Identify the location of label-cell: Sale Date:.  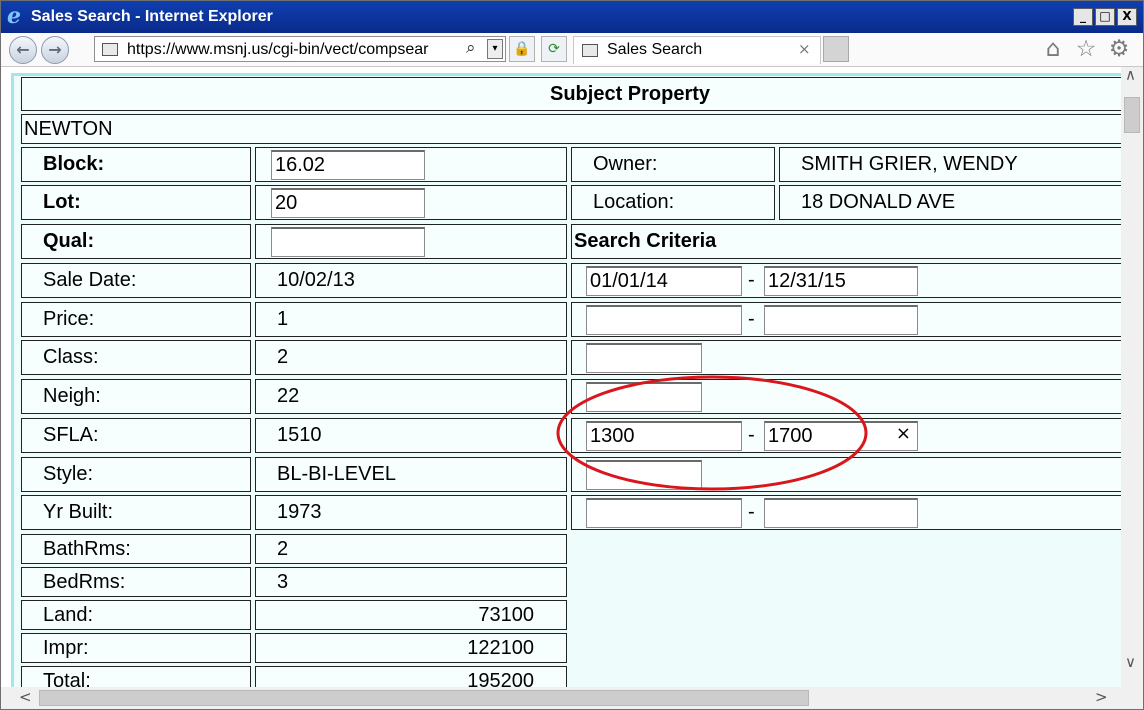
(136, 280).